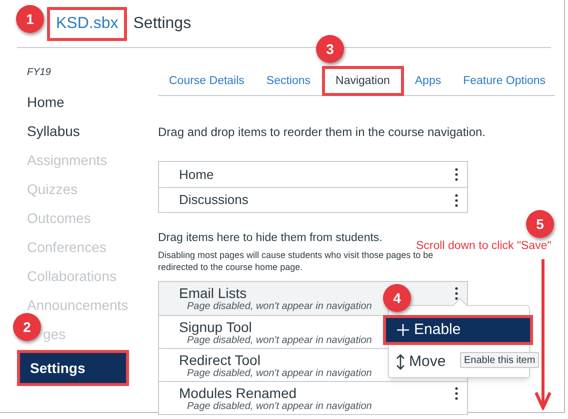 This screenshot has width=568, height=419. Describe the element at coordinates (500, 360) in the screenshot. I see `tooltip: Enable this item` at that location.